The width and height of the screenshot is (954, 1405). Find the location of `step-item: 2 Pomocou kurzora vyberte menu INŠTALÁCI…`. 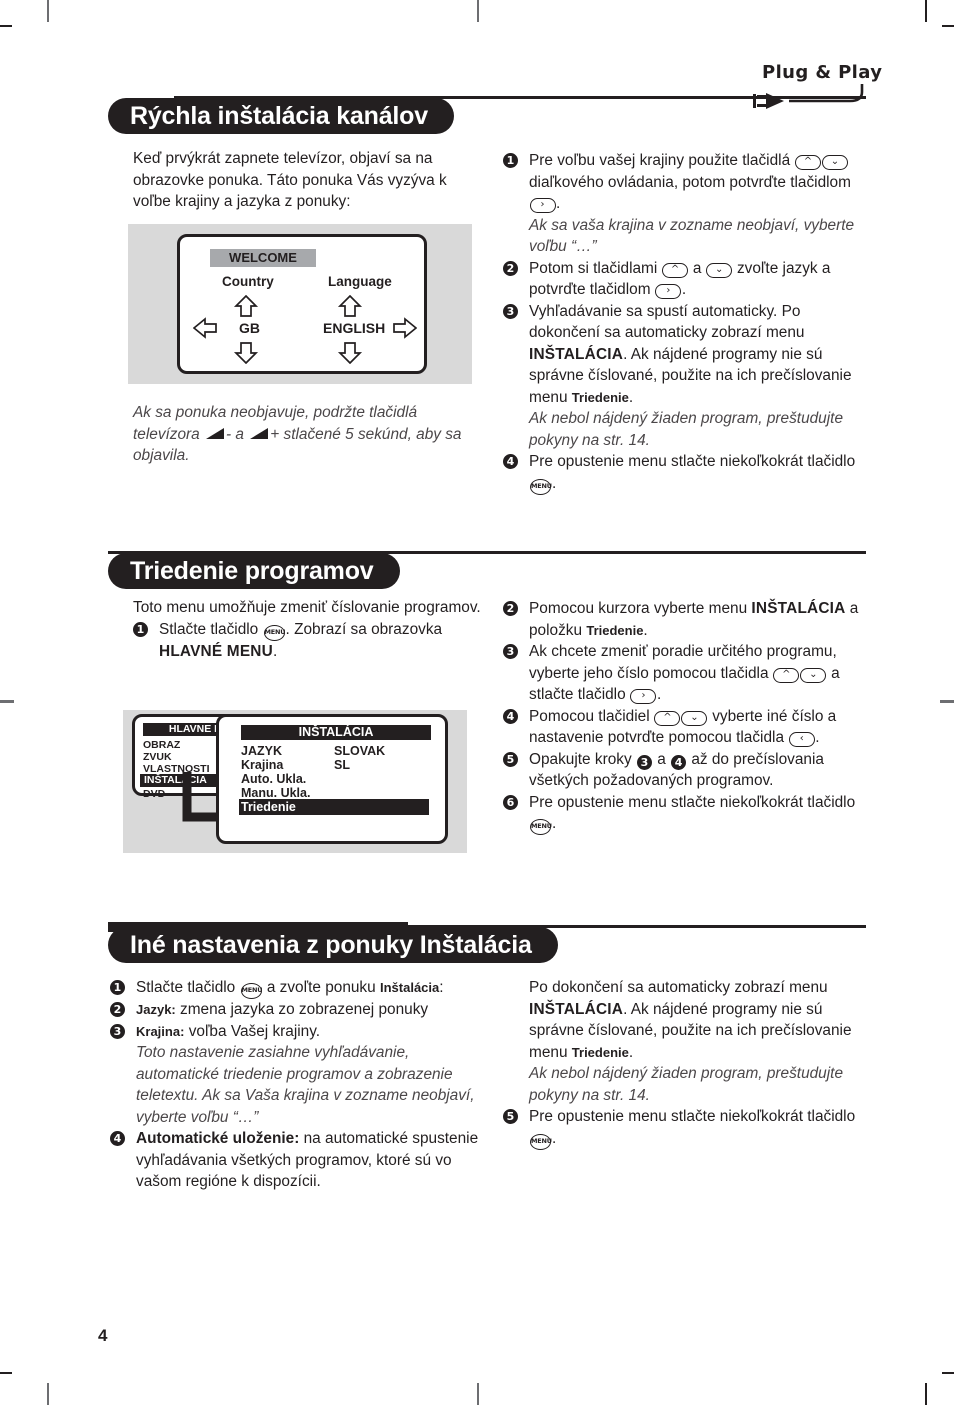

step-item: 2 Pomocou kurzora vyberte menu INŠTALÁCI… is located at coordinates (689, 619).